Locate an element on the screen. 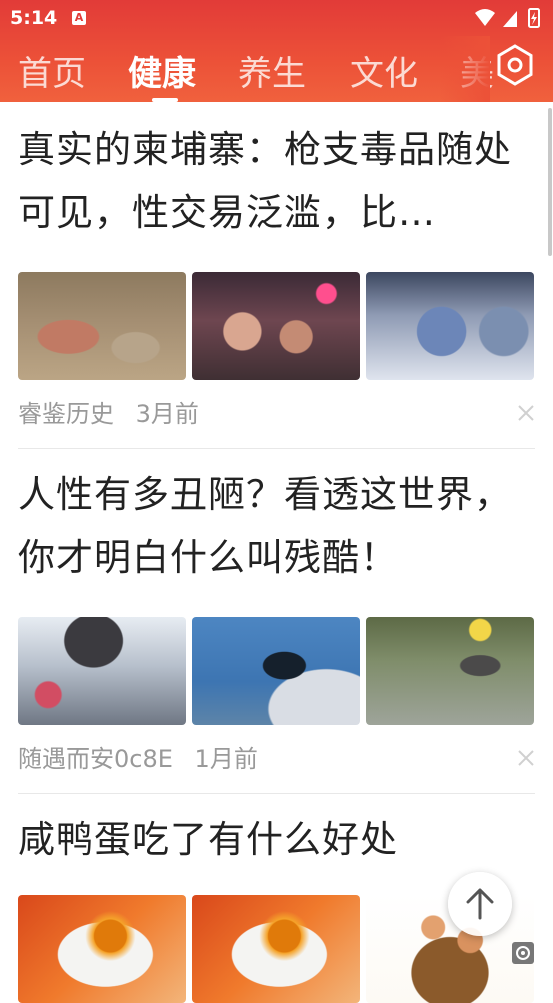 The height and width of the screenshot is (1003, 553). status-bar: 5:14 A is located at coordinates (276, 18).